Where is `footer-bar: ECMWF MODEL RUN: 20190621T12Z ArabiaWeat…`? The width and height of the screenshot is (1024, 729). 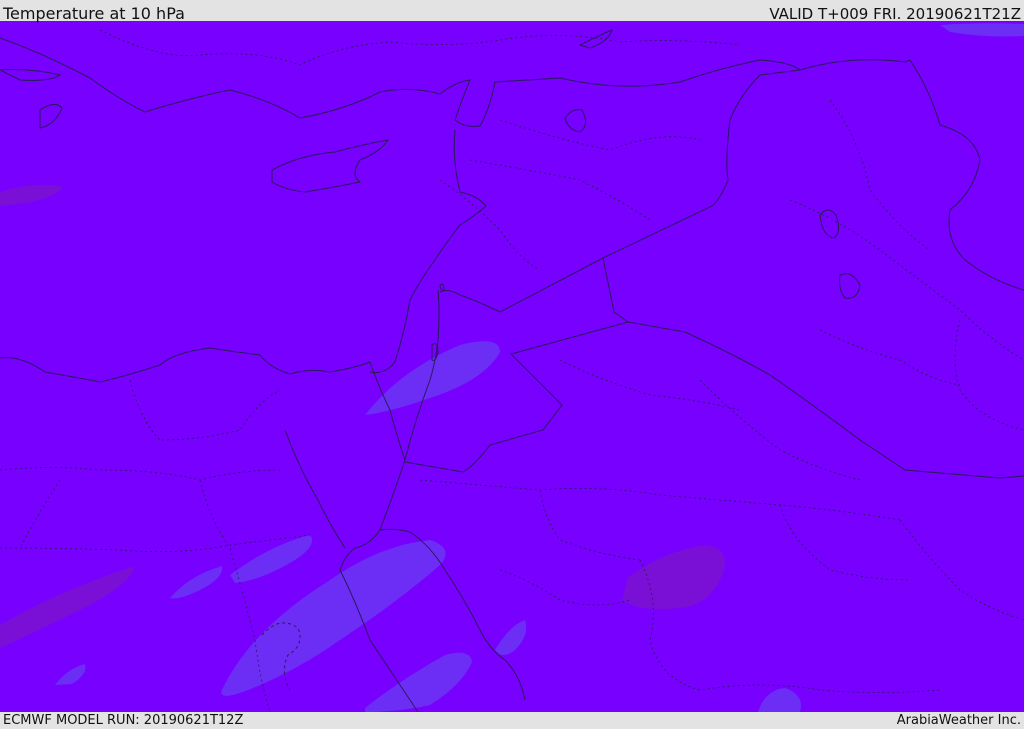 footer-bar: ECMWF MODEL RUN: 20190621T12Z ArabiaWeat… is located at coordinates (512, 720).